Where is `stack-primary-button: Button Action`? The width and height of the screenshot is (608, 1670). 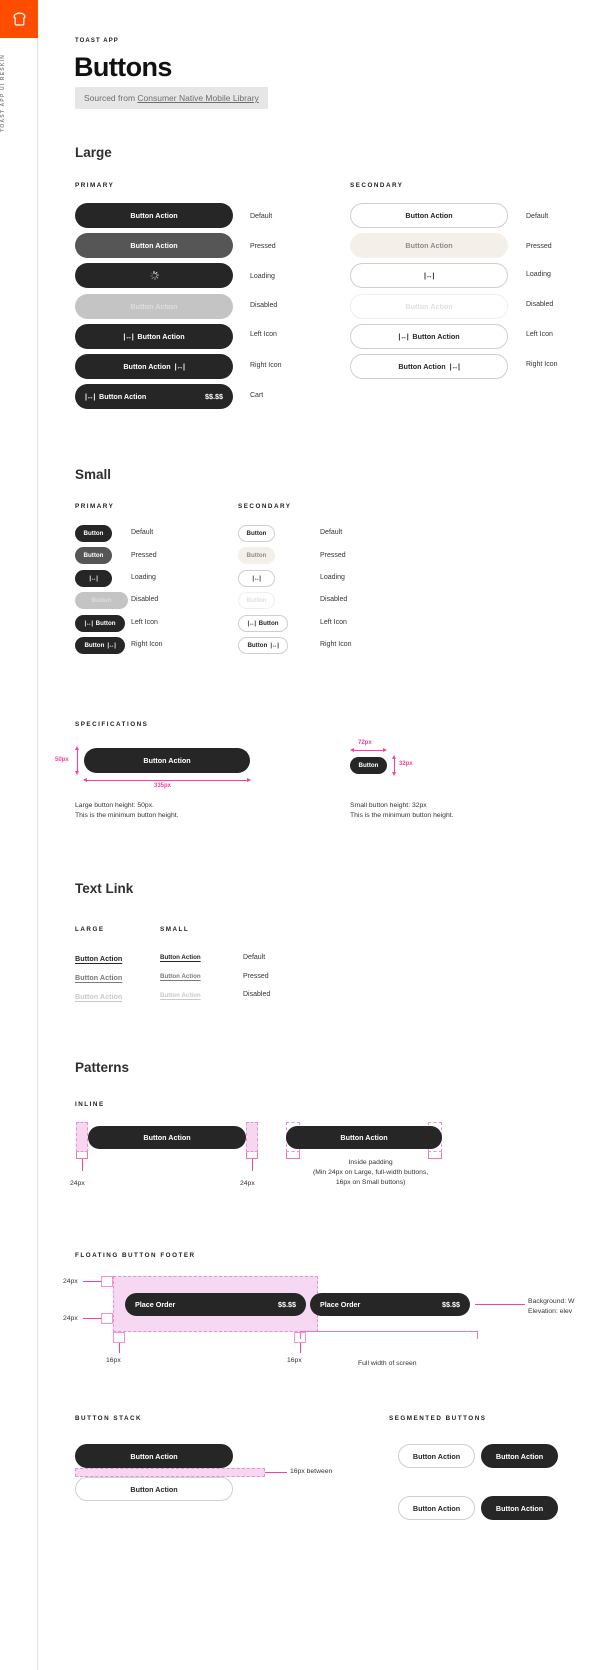 stack-primary-button: Button Action is located at coordinates (154, 1456).